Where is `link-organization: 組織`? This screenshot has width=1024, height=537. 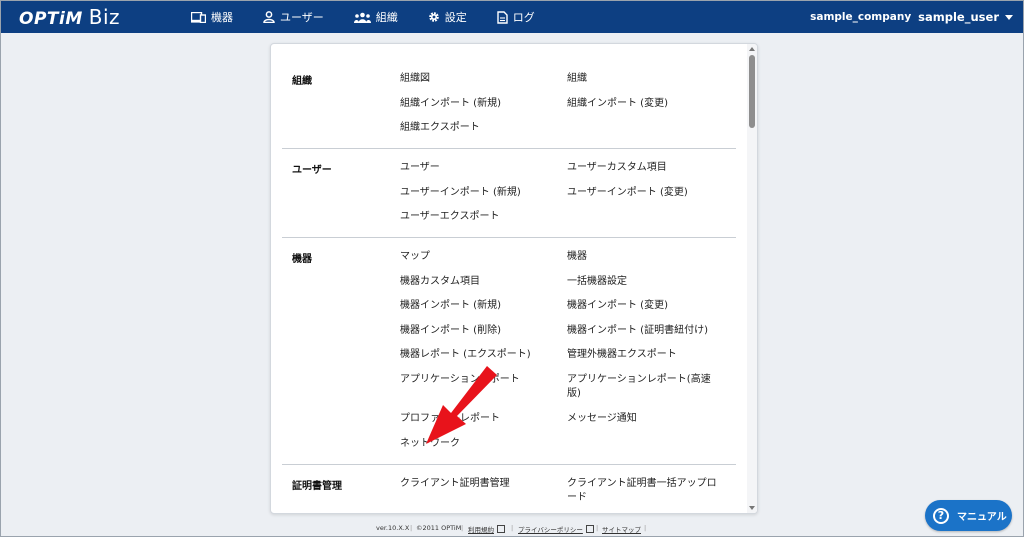
link-organization: 組織 is located at coordinates (577, 79).